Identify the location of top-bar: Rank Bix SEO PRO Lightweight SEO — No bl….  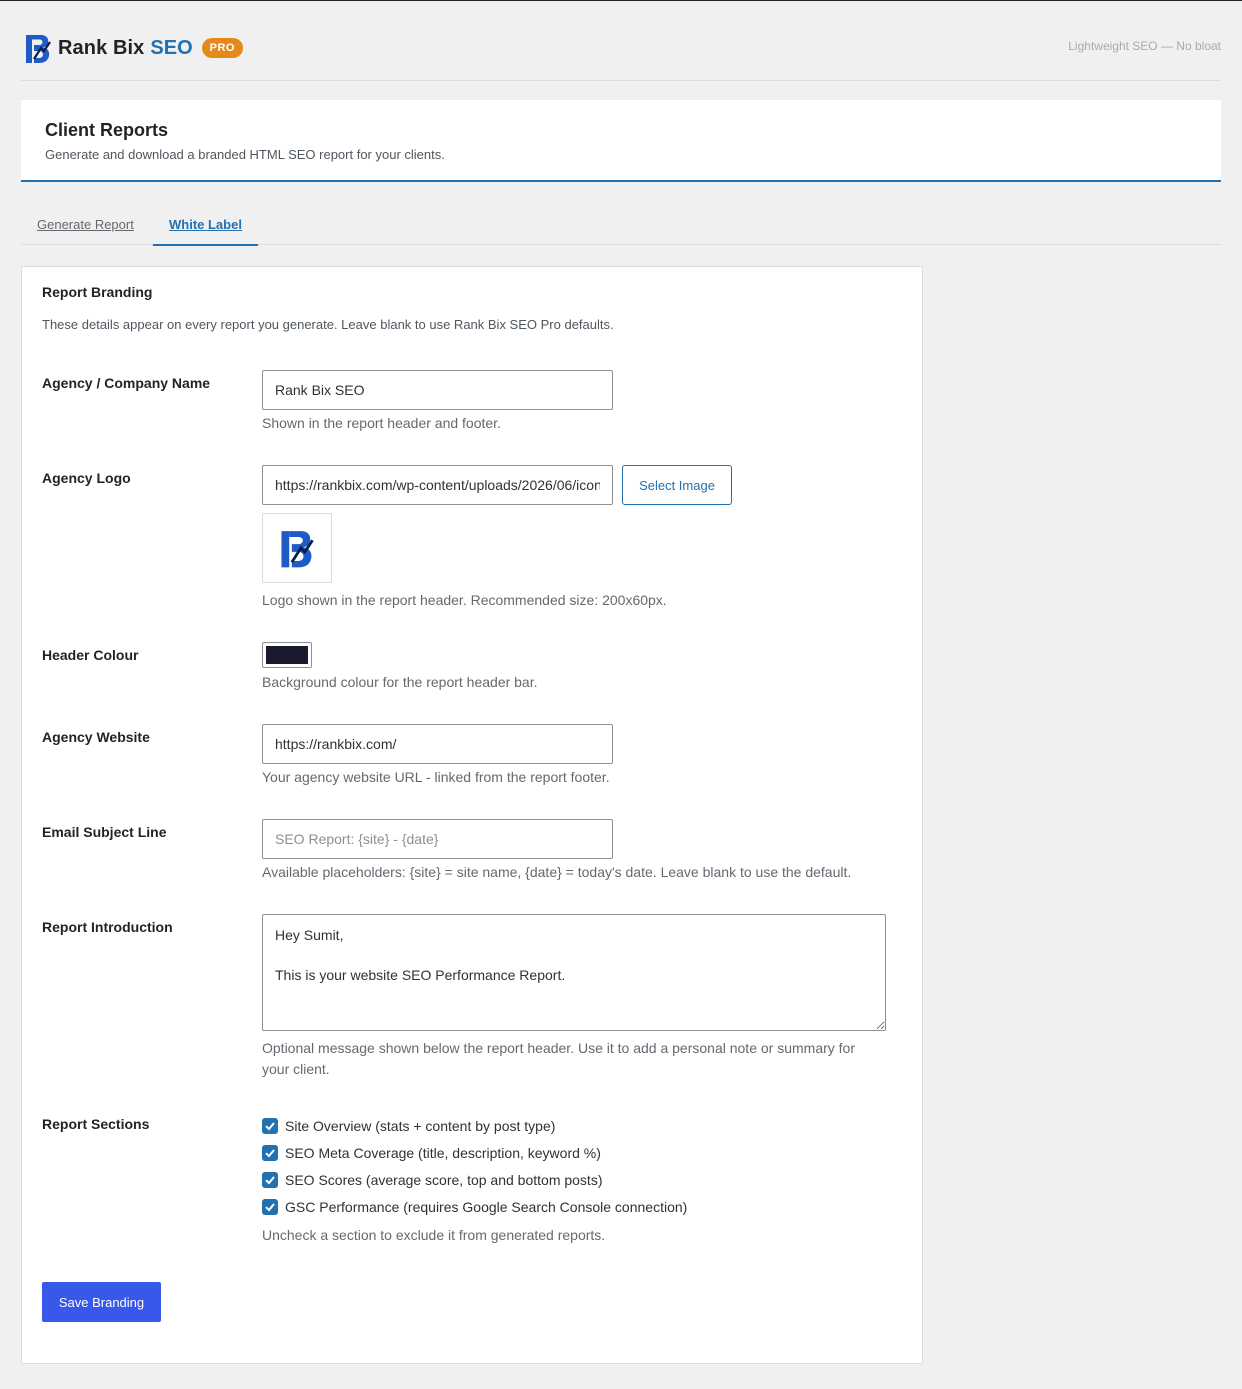
(621, 41).